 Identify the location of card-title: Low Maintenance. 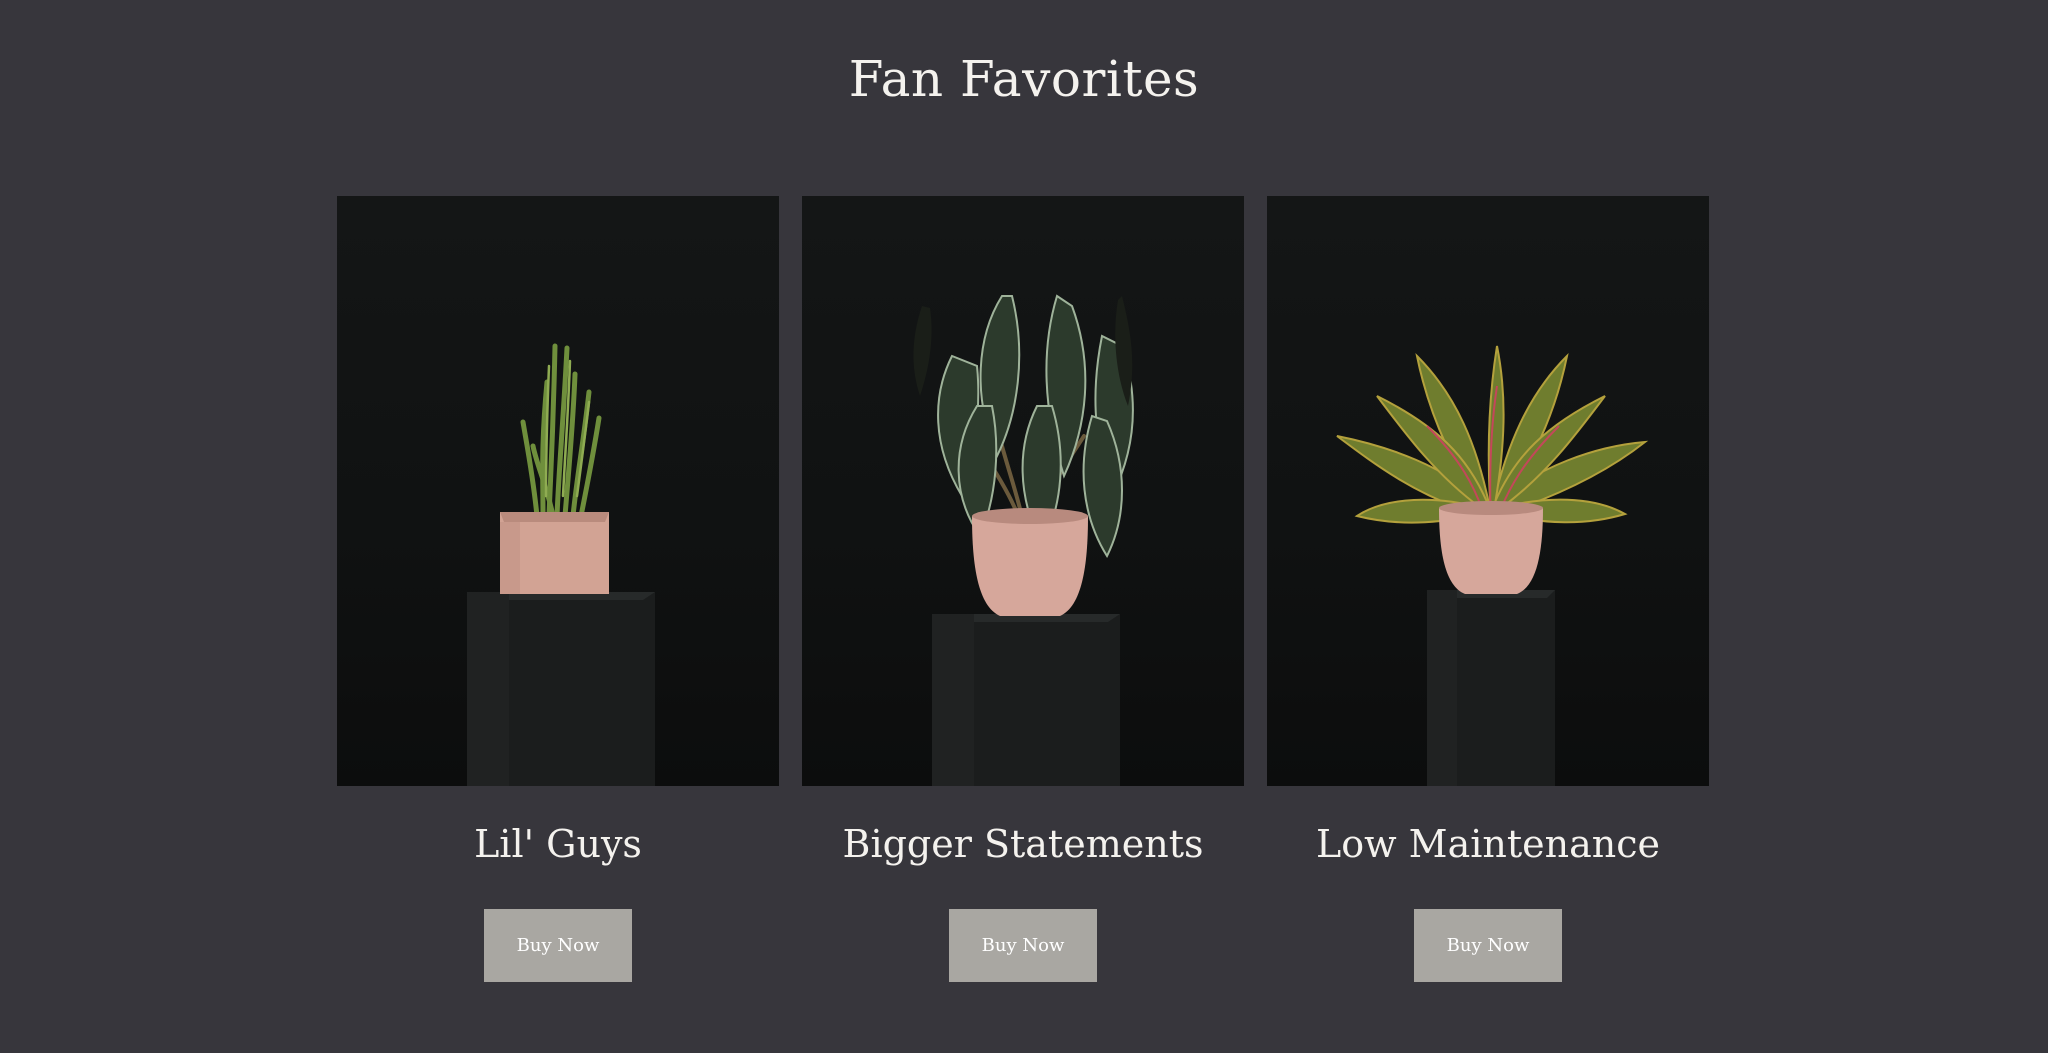
(1488, 844).